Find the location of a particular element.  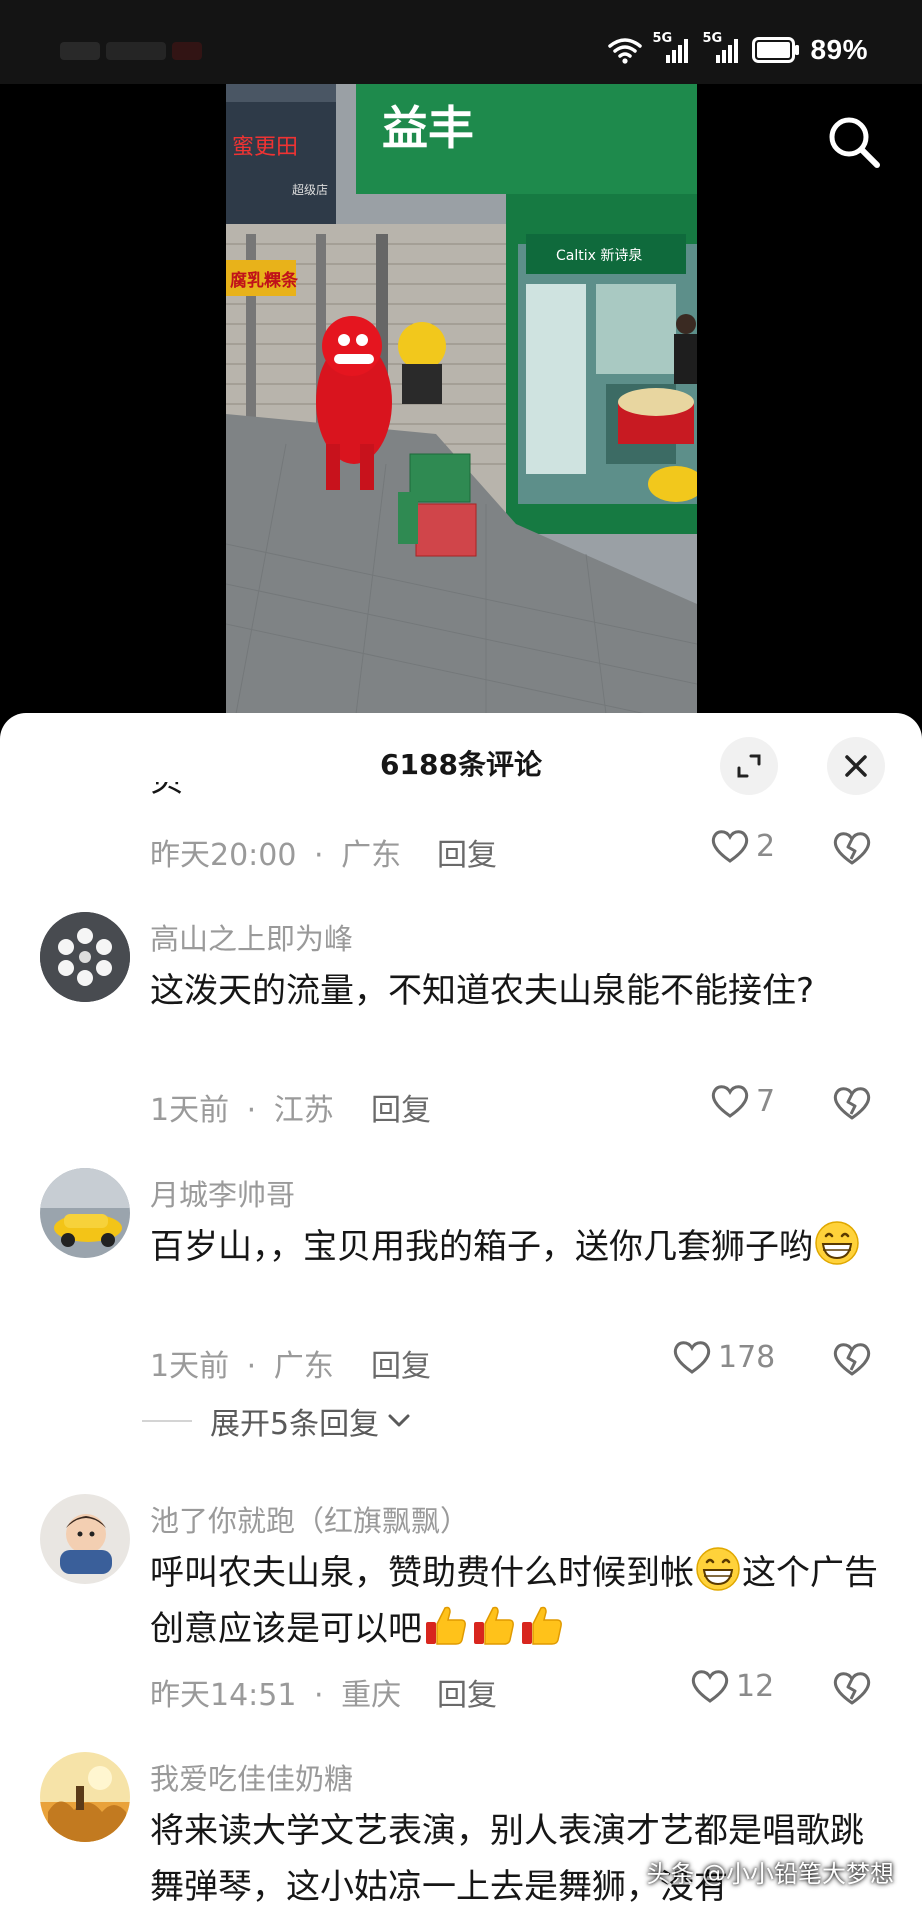

expand-replies-label: 展开5条回复 is located at coordinates (295, 1424).